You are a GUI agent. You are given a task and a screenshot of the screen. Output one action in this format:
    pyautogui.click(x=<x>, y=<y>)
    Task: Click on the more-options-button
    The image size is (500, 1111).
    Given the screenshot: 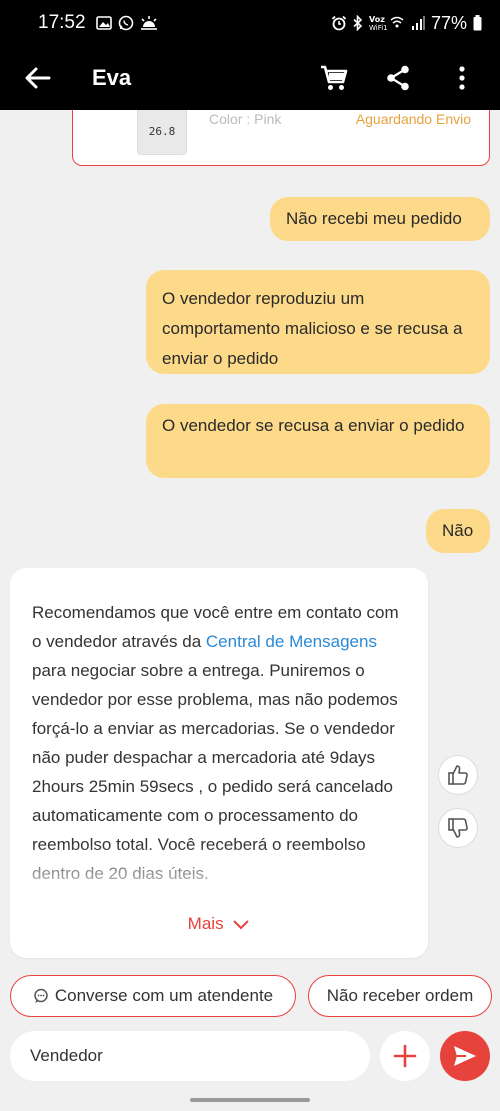 What is the action you would take?
    pyautogui.click(x=462, y=78)
    